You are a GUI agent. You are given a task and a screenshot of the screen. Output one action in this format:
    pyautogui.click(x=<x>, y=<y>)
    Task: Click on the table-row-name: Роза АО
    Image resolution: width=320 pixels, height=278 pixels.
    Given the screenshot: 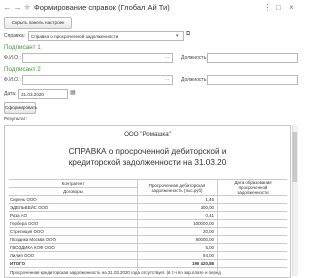 What is the action you would take?
    pyautogui.click(x=19, y=215)
    